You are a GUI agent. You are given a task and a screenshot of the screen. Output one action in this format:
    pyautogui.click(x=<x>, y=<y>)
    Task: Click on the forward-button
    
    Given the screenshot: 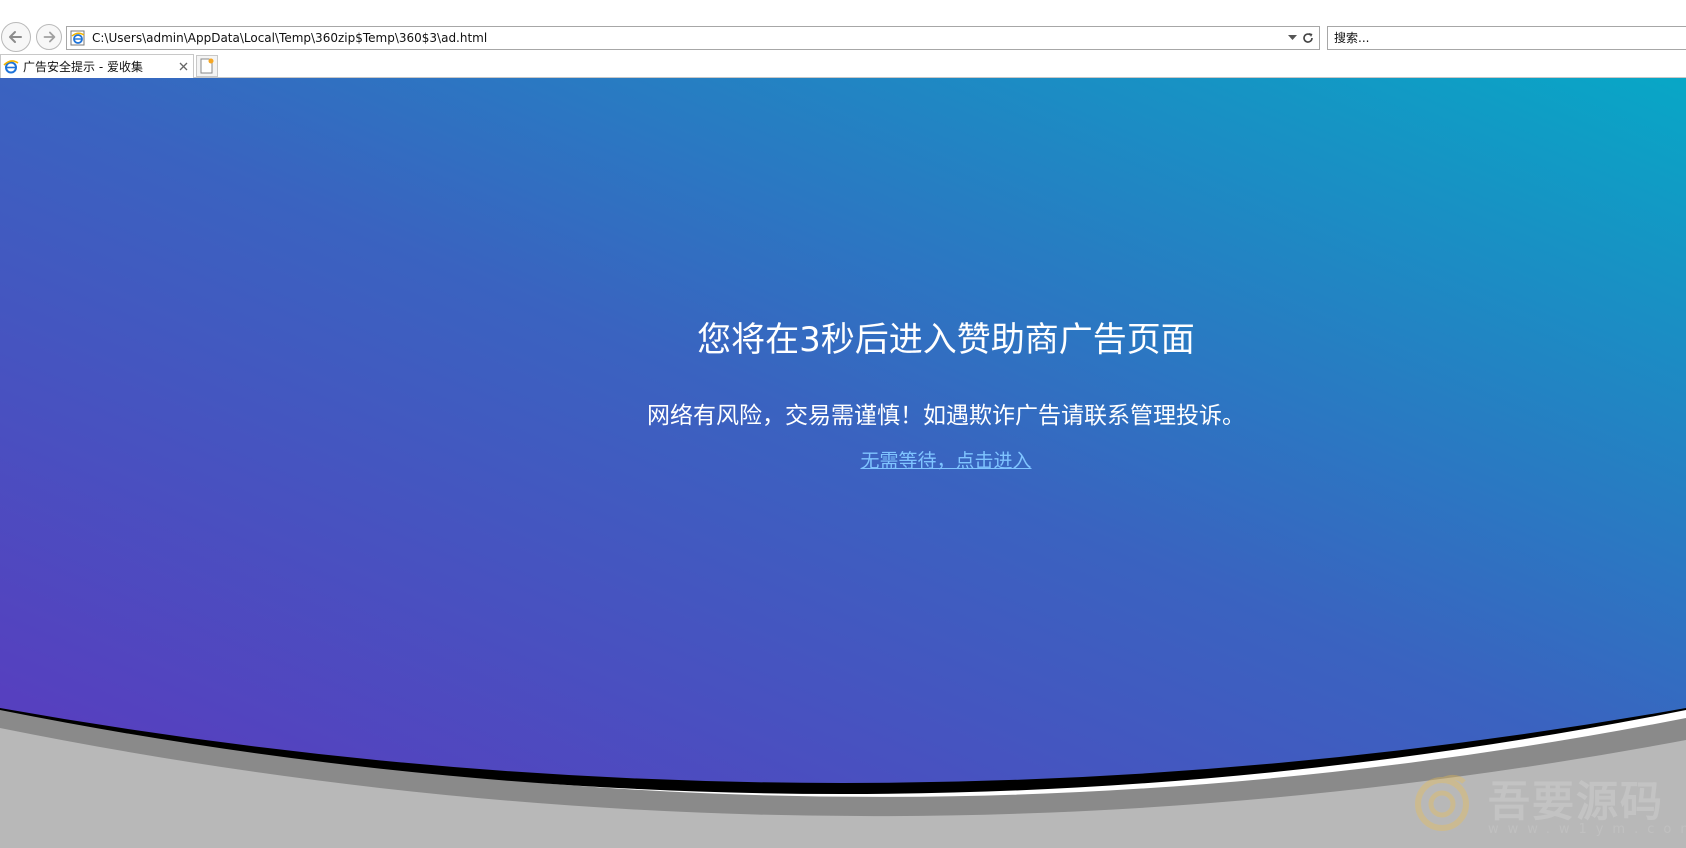 What is the action you would take?
    pyautogui.click(x=49, y=37)
    